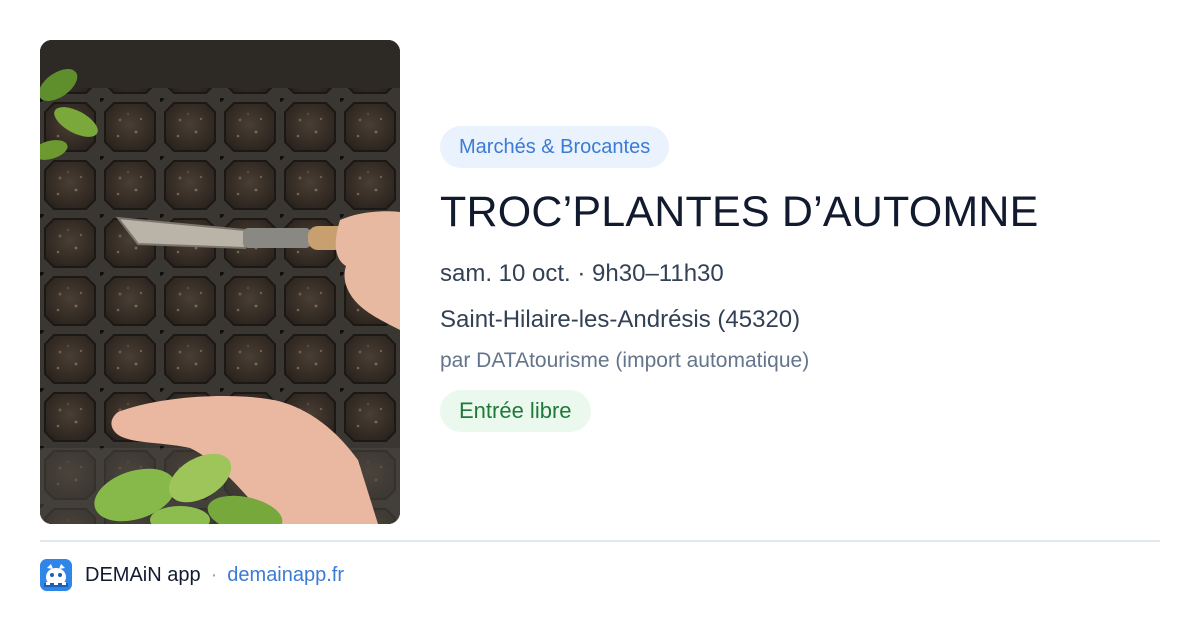 The image size is (1200, 630). What do you see at coordinates (739, 212) in the screenshot?
I see `event-title: TROC’PLANTES D’AUTOMNE` at bounding box center [739, 212].